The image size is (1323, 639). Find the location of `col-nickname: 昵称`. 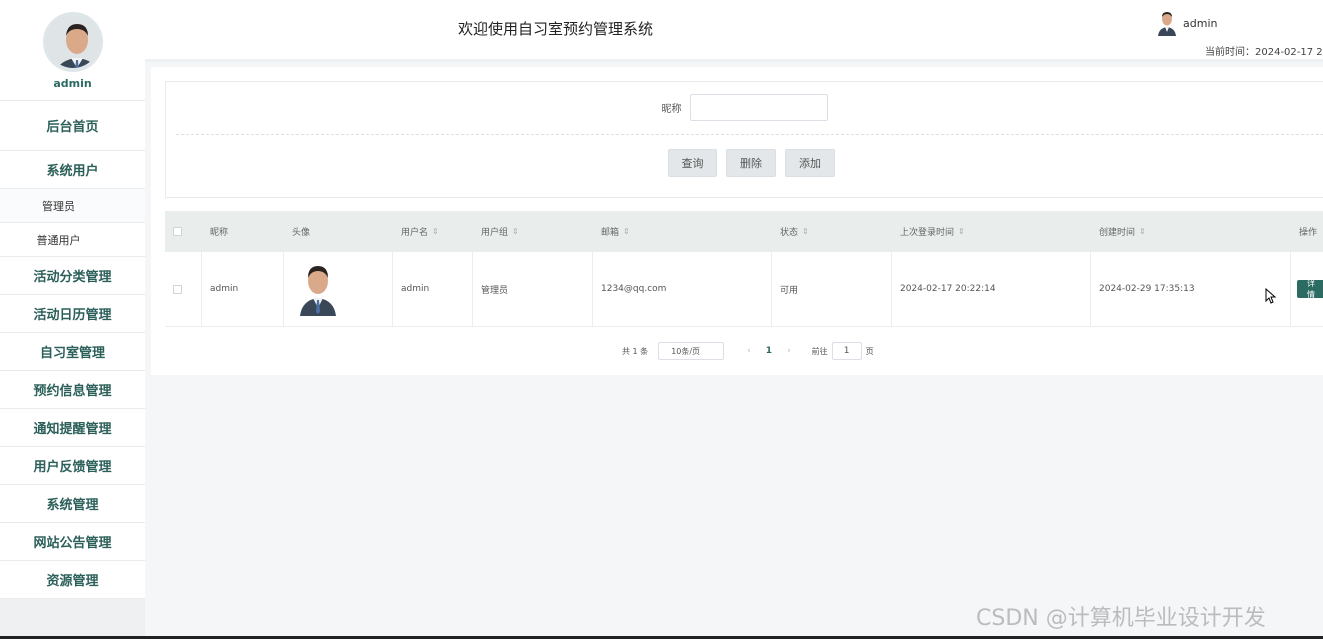

col-nickname: 昵称 is located at coordinates (219, 233).